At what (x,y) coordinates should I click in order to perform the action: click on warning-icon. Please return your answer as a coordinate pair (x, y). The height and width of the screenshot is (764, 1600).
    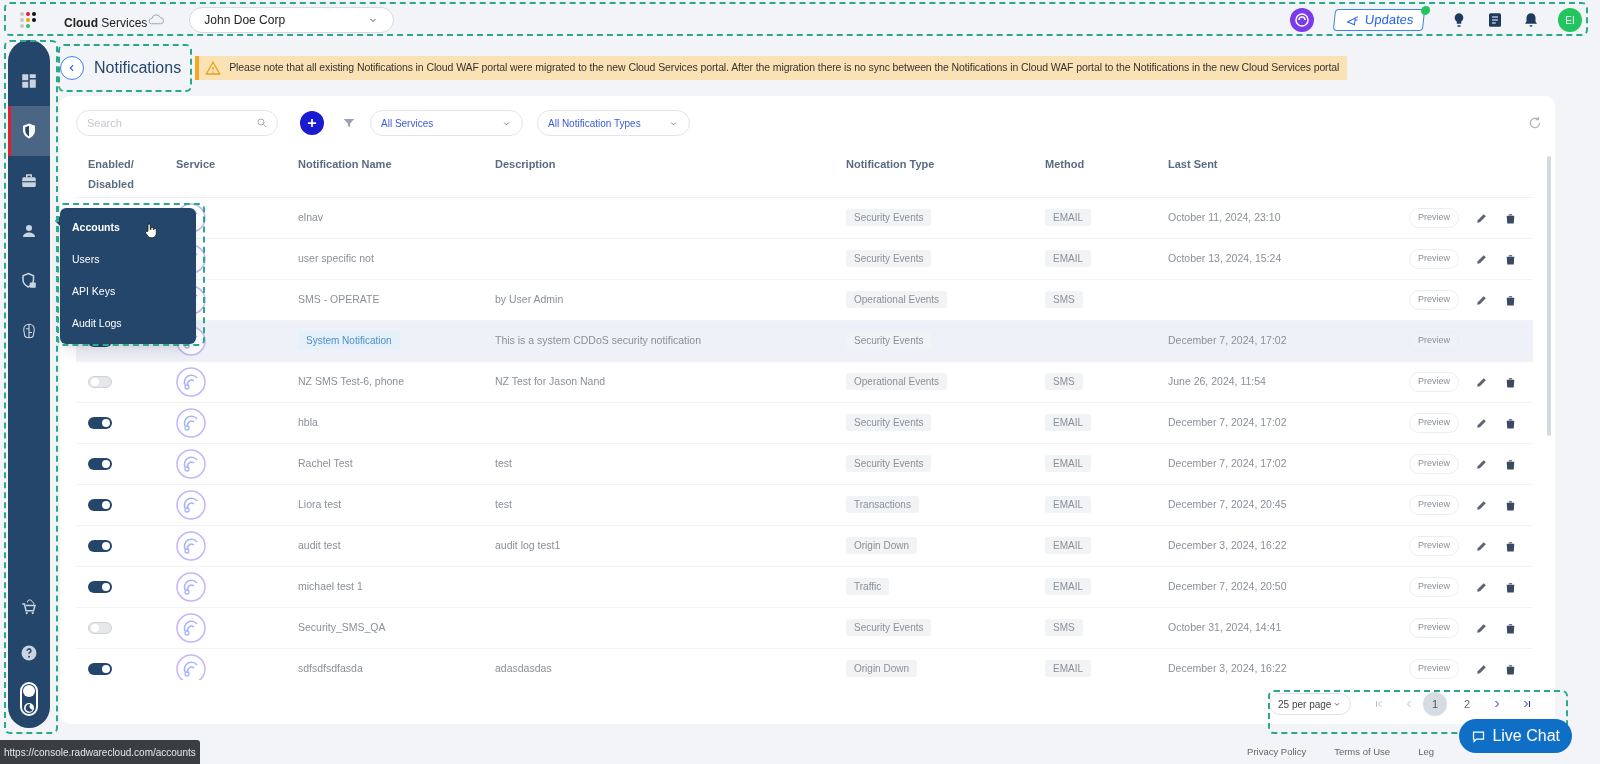
    Looking at the image, I should click on (213, 68).